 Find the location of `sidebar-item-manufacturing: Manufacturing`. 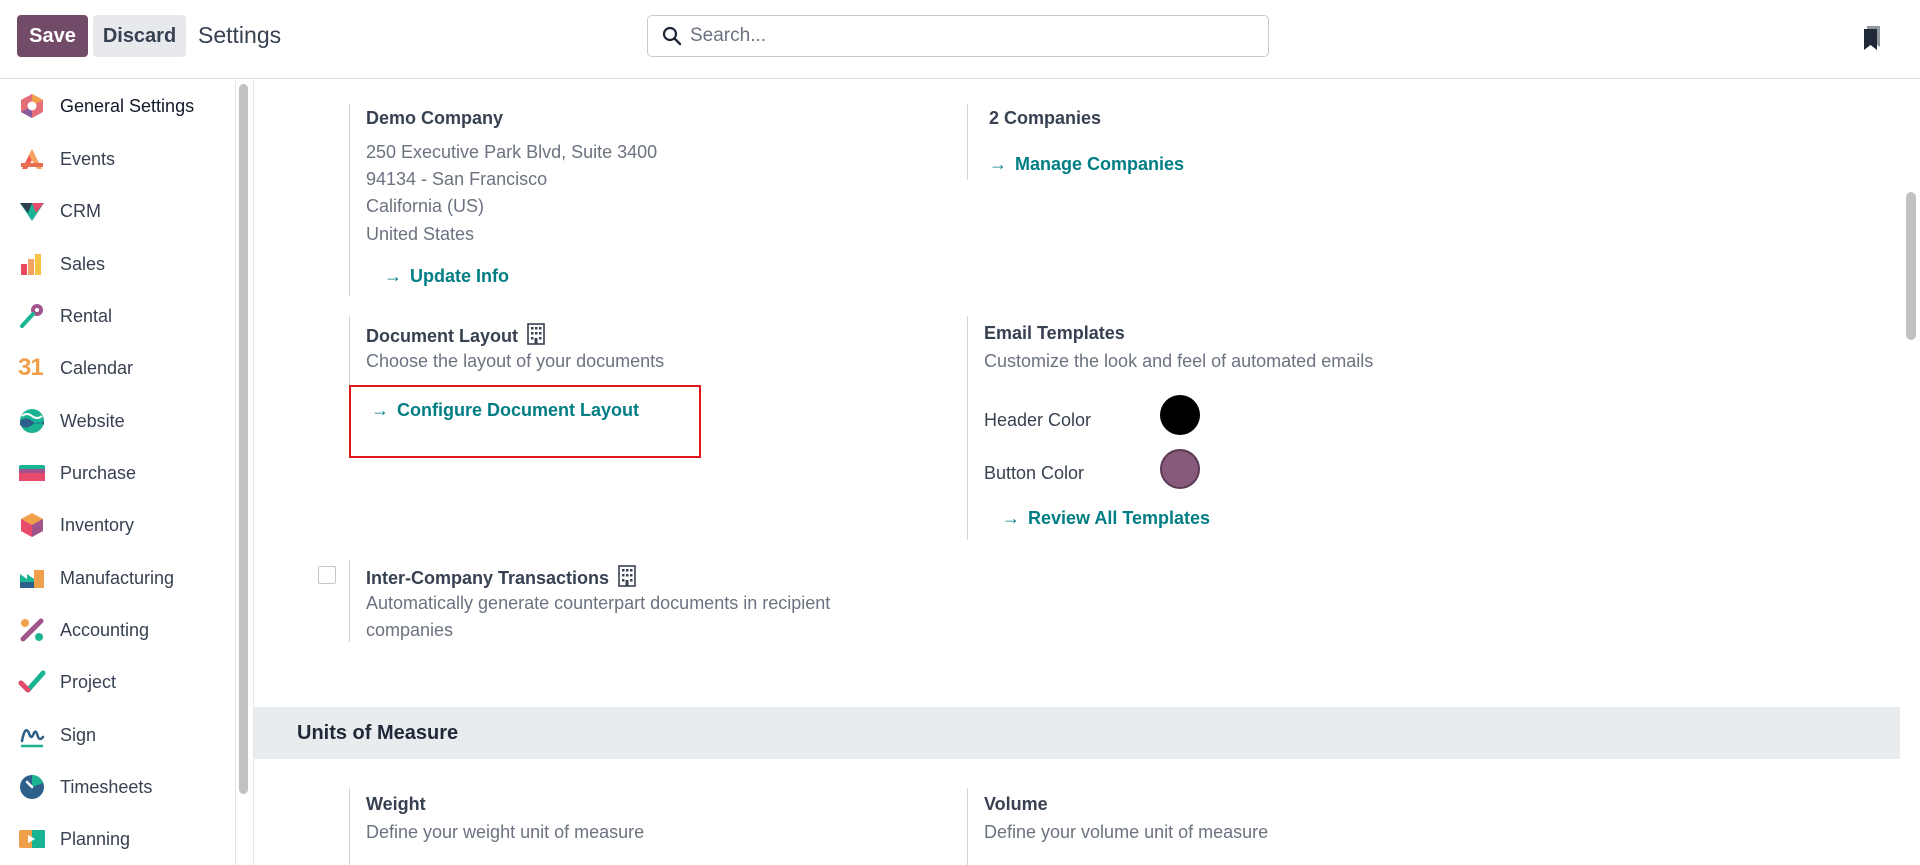

sidebar-item-manufacturing: Manufacturing is located at coordinates (116, 578).